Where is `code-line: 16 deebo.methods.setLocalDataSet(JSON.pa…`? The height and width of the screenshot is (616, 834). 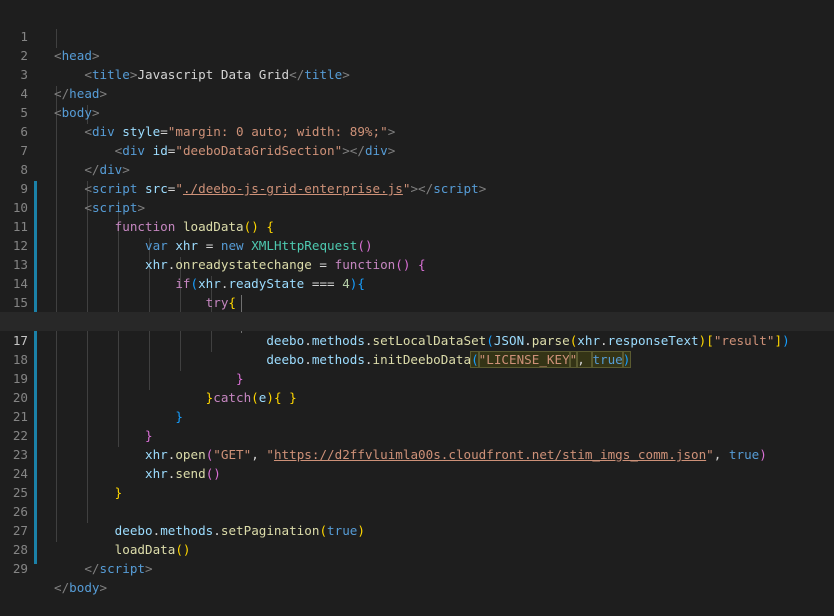 code-line: 16 deebo.methods.setLocalDataSet(JSON.pa… is located at coordinates (417, 320).